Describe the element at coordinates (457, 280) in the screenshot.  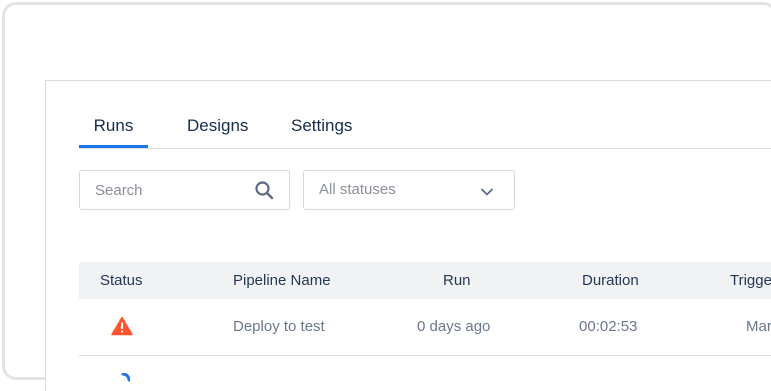
I see `column-header-run: Run` at that location.